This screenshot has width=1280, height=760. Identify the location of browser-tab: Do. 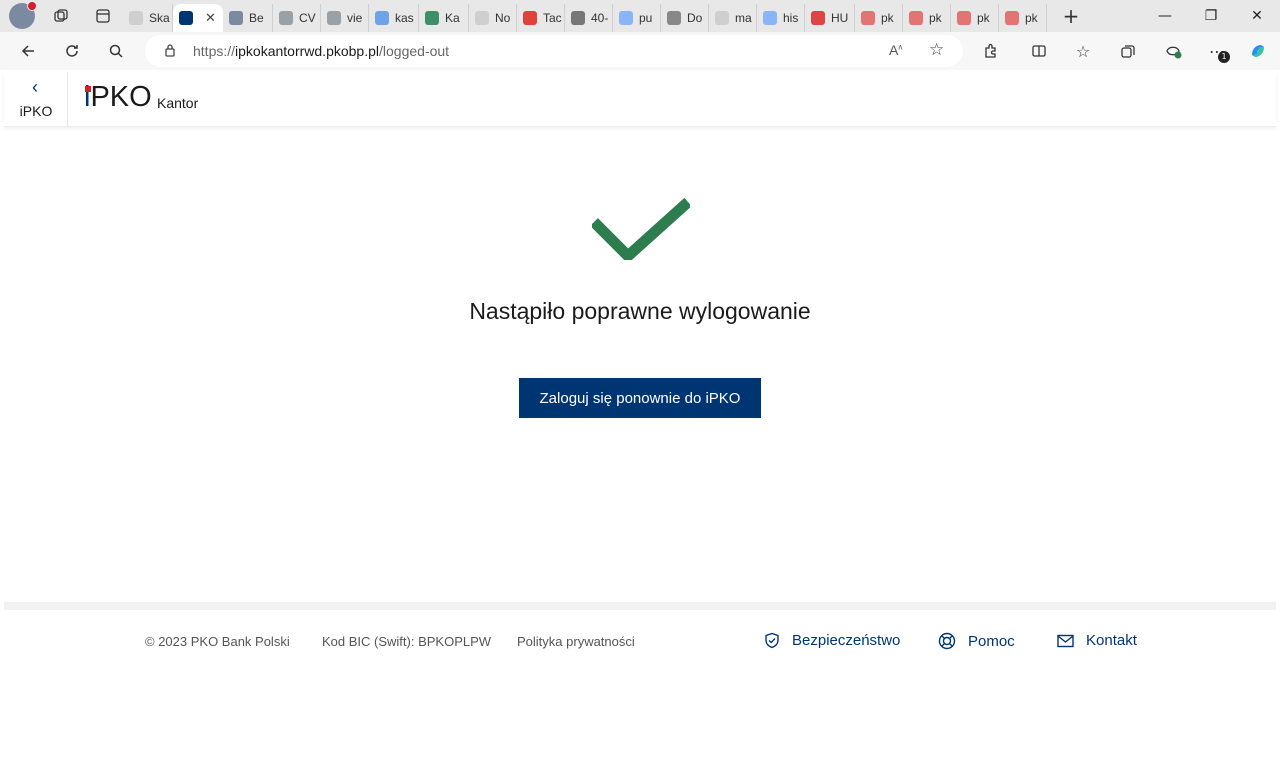
(685, 18).